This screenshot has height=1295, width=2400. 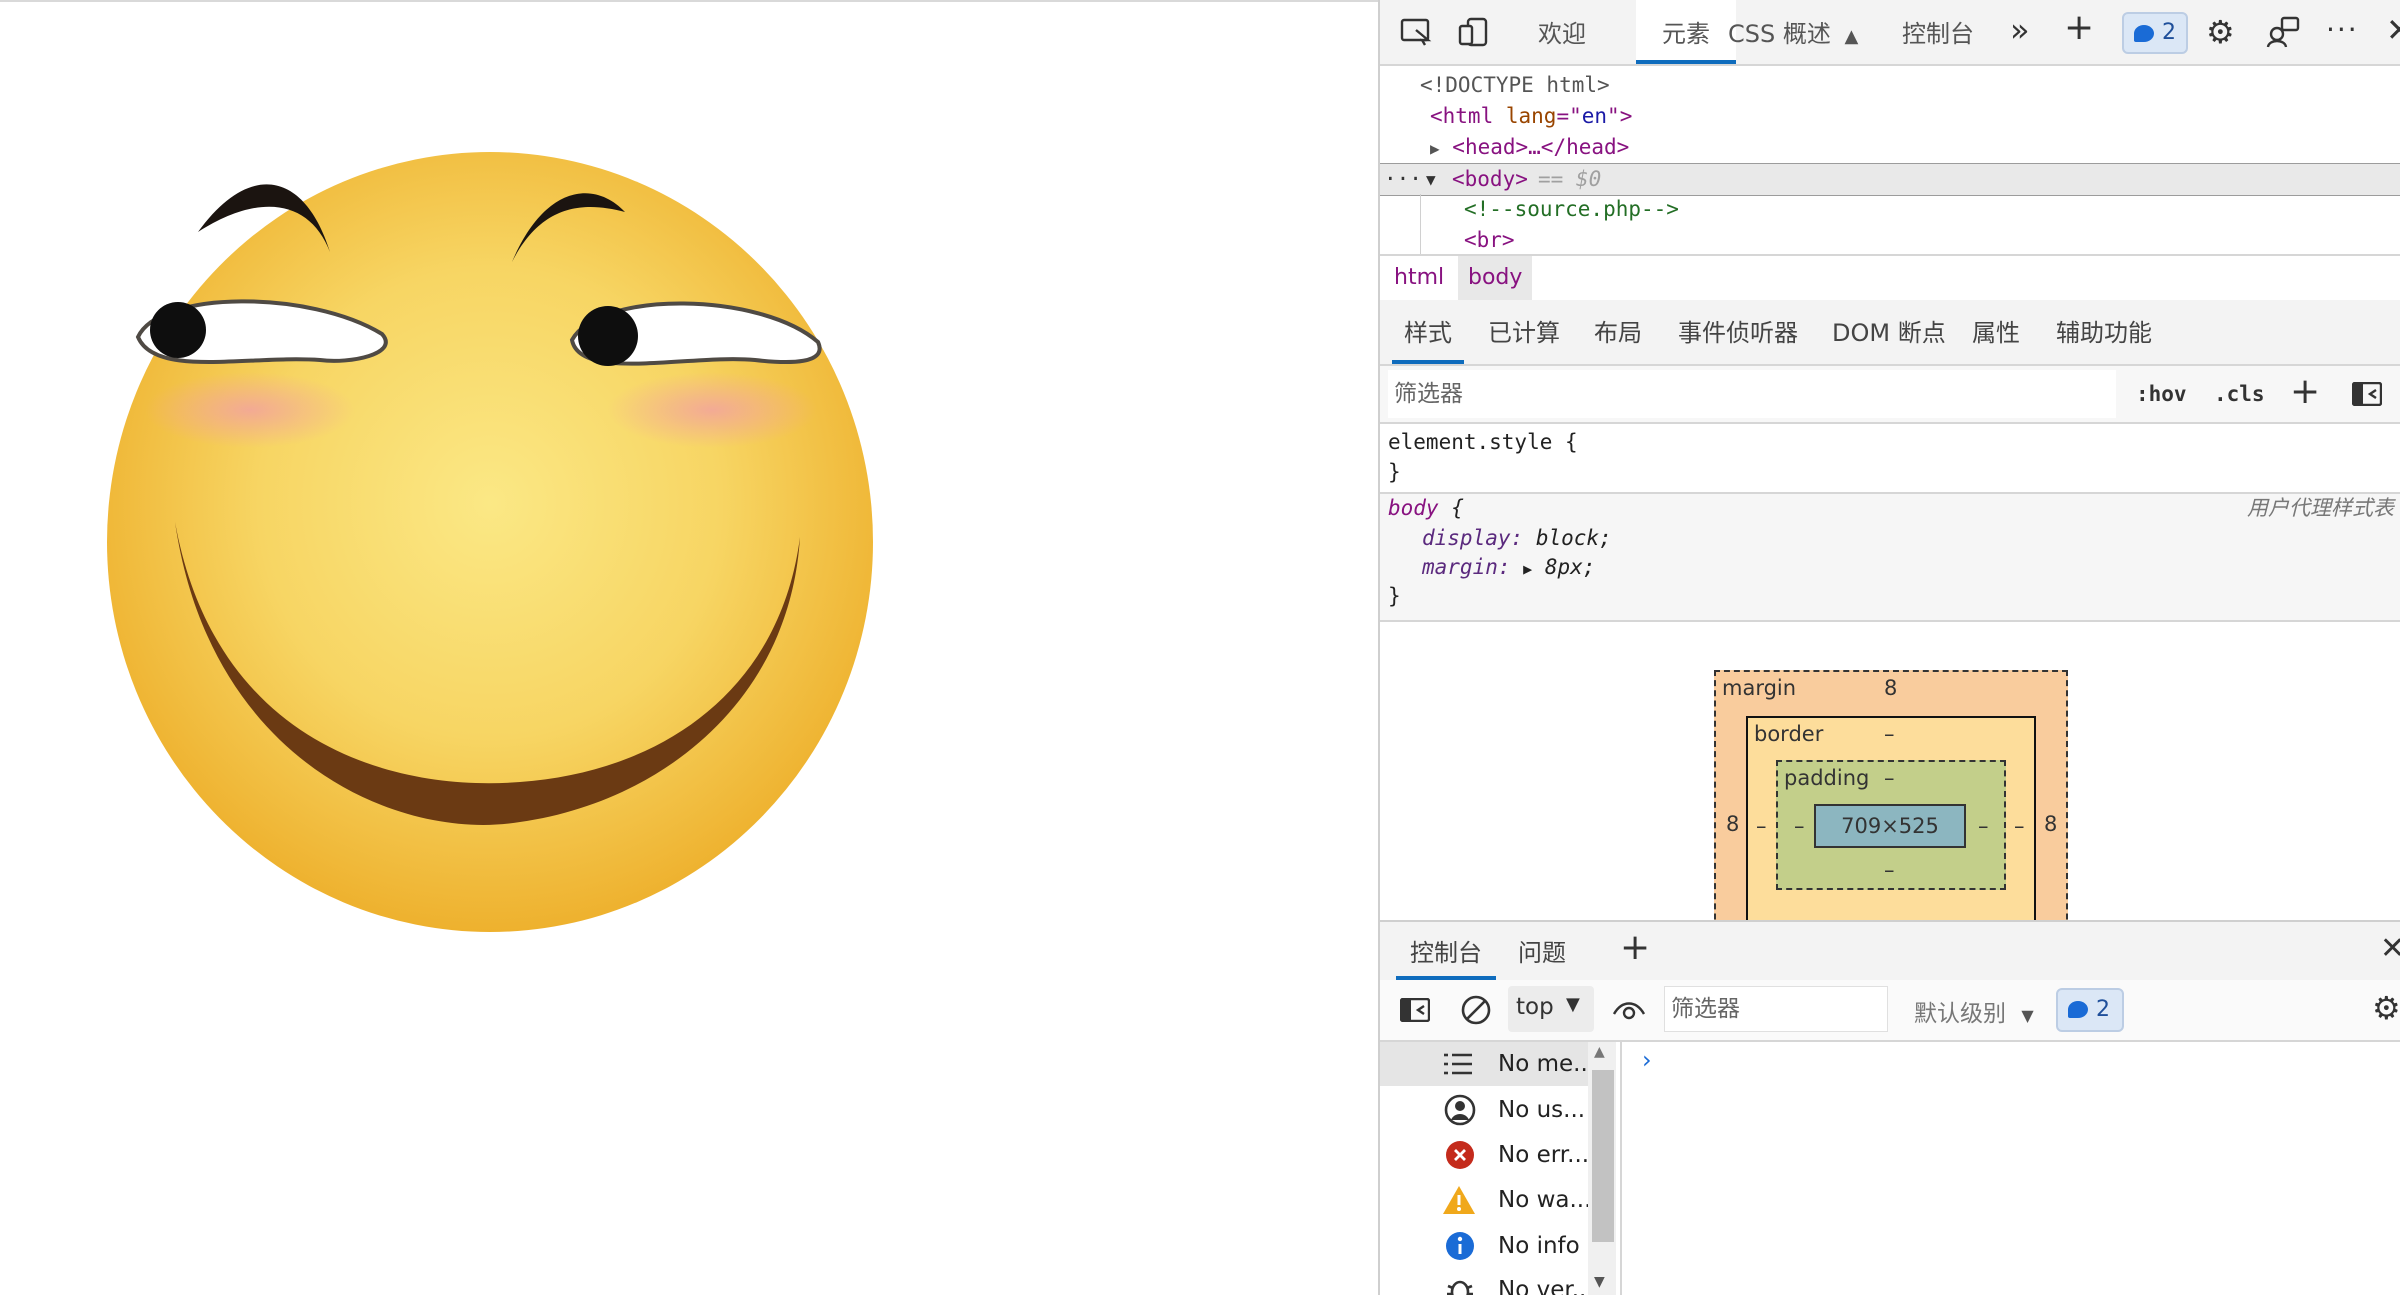 What do you see at coordinates (1618, 332) in the screenshot?
I see `tab-layout: 布局` at bounding box center [1618, 332].